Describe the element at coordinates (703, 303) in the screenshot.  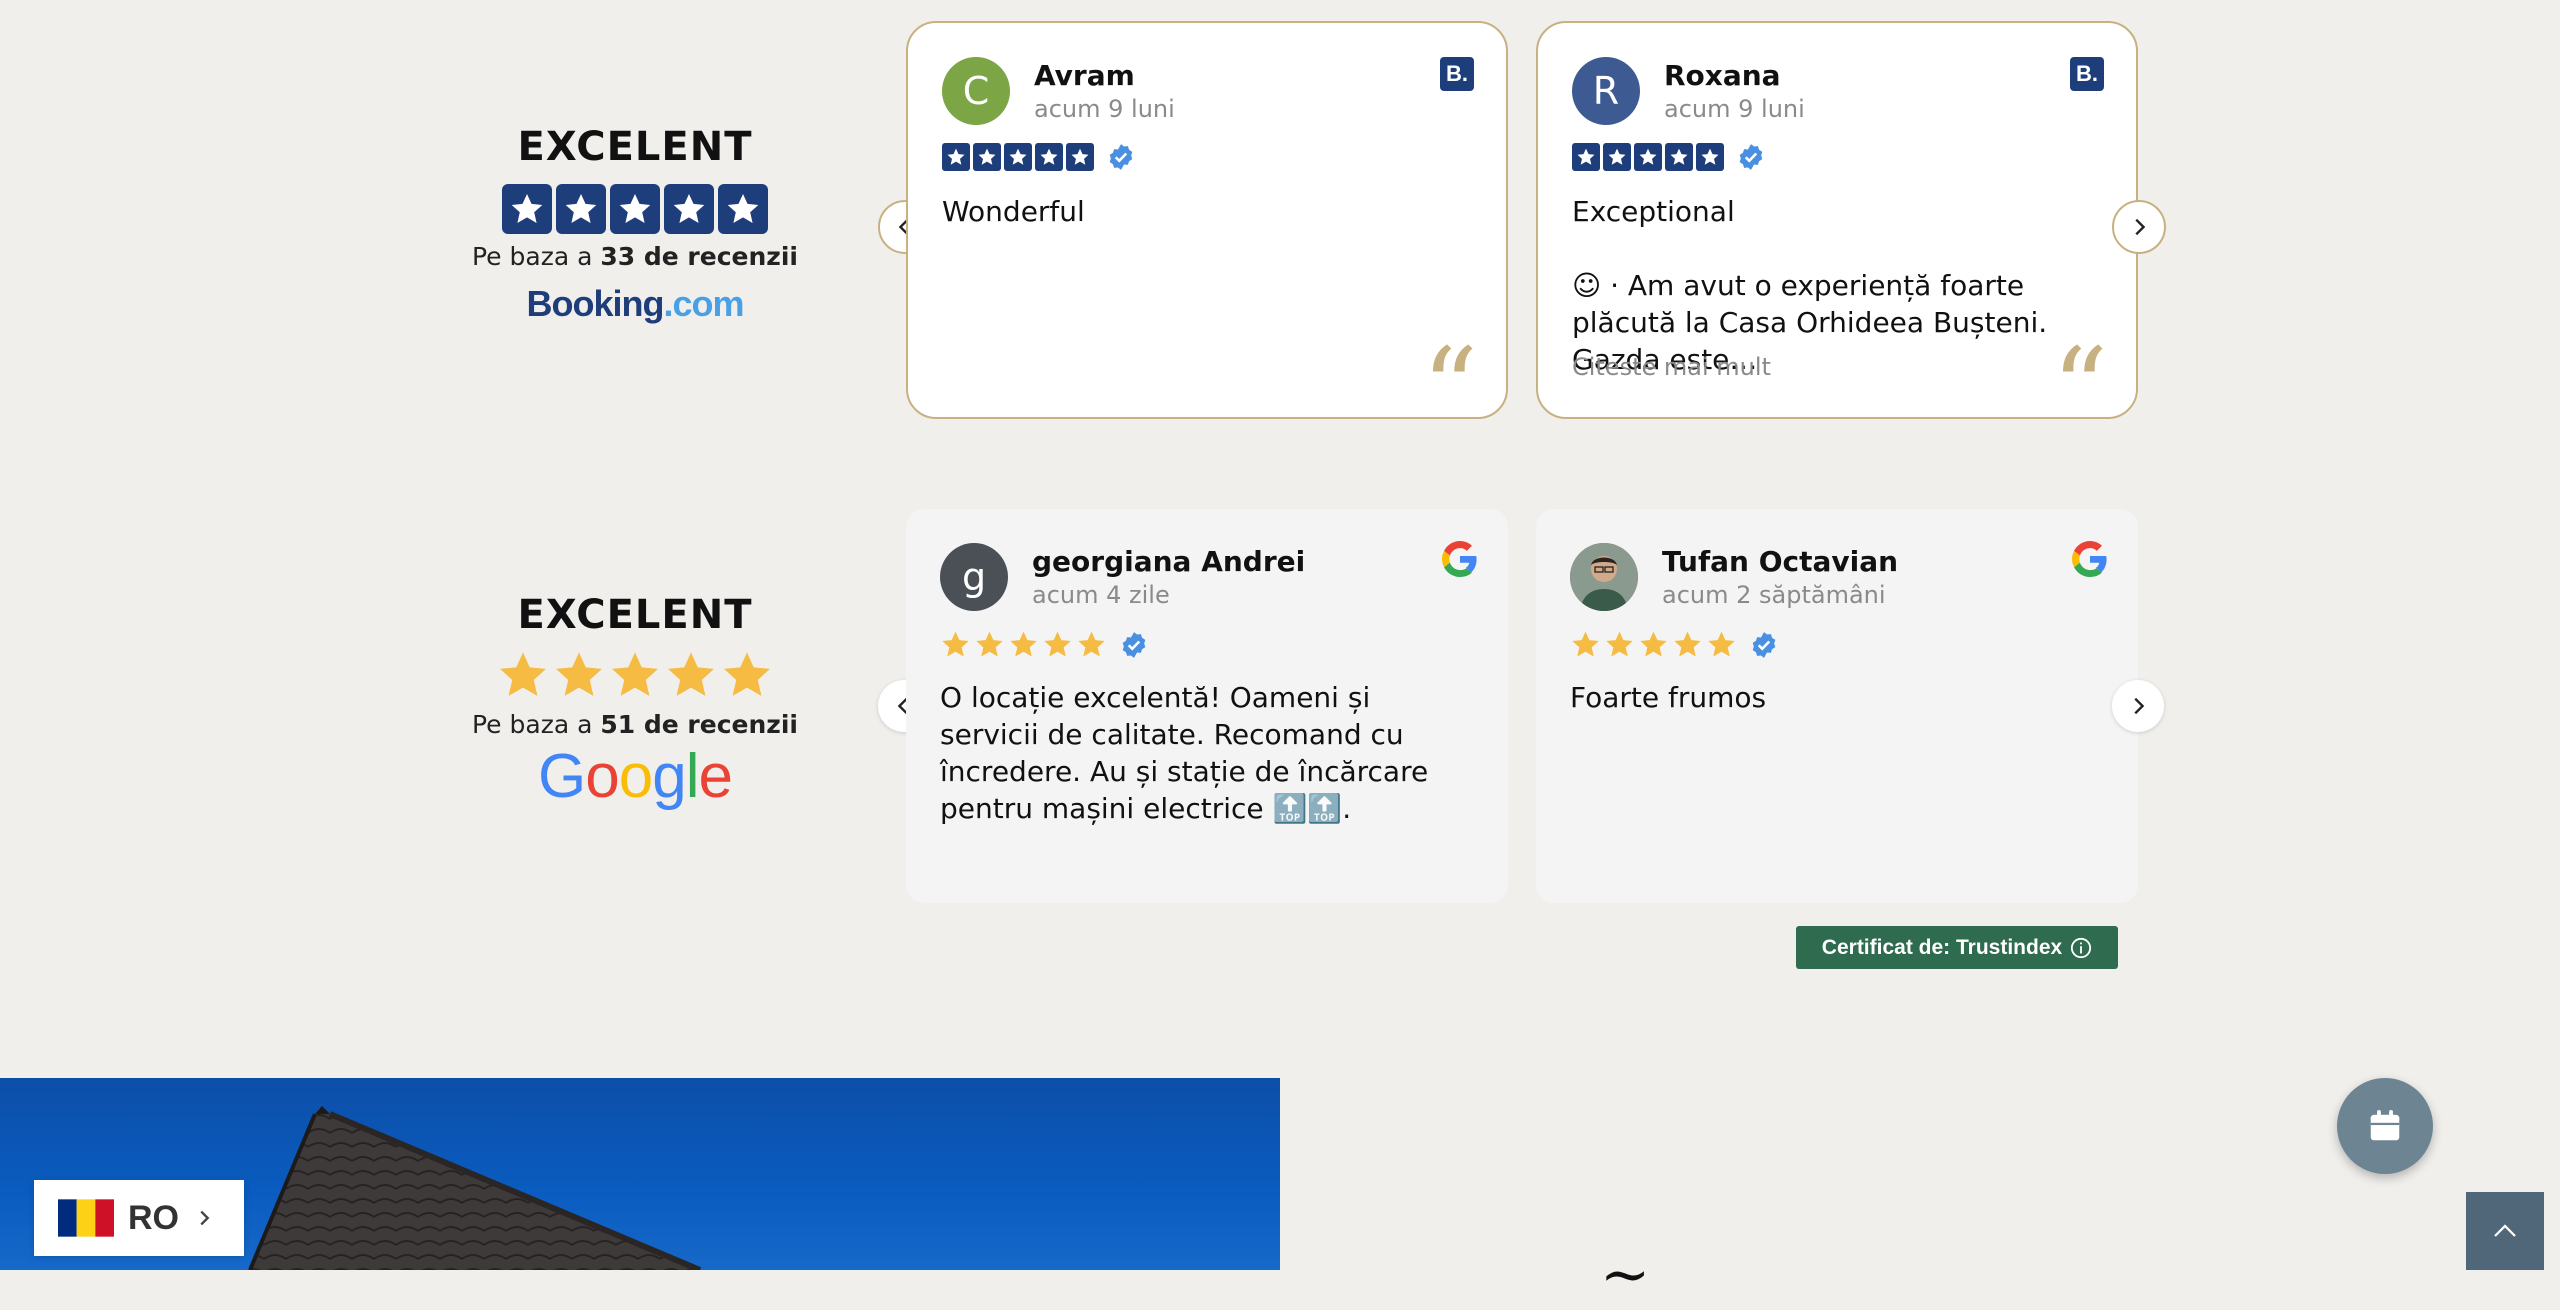
I see `booking-logo-suffix: .com` at that location.